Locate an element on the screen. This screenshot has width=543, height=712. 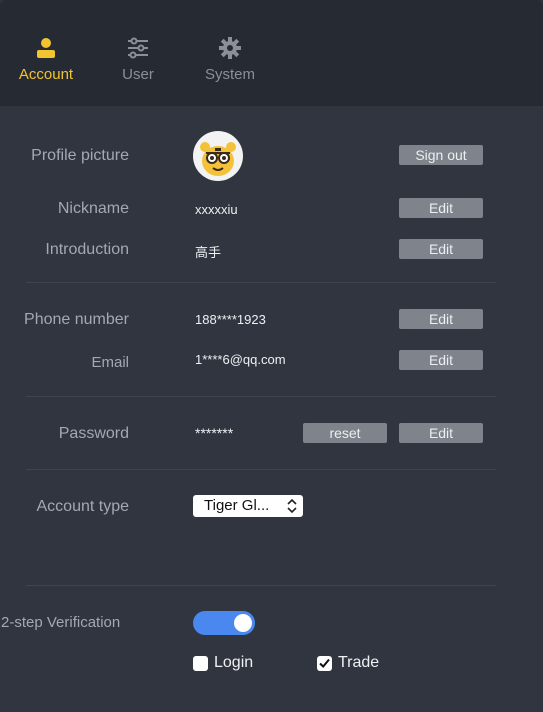
toggle-knob is located at coordinates (243, 623).